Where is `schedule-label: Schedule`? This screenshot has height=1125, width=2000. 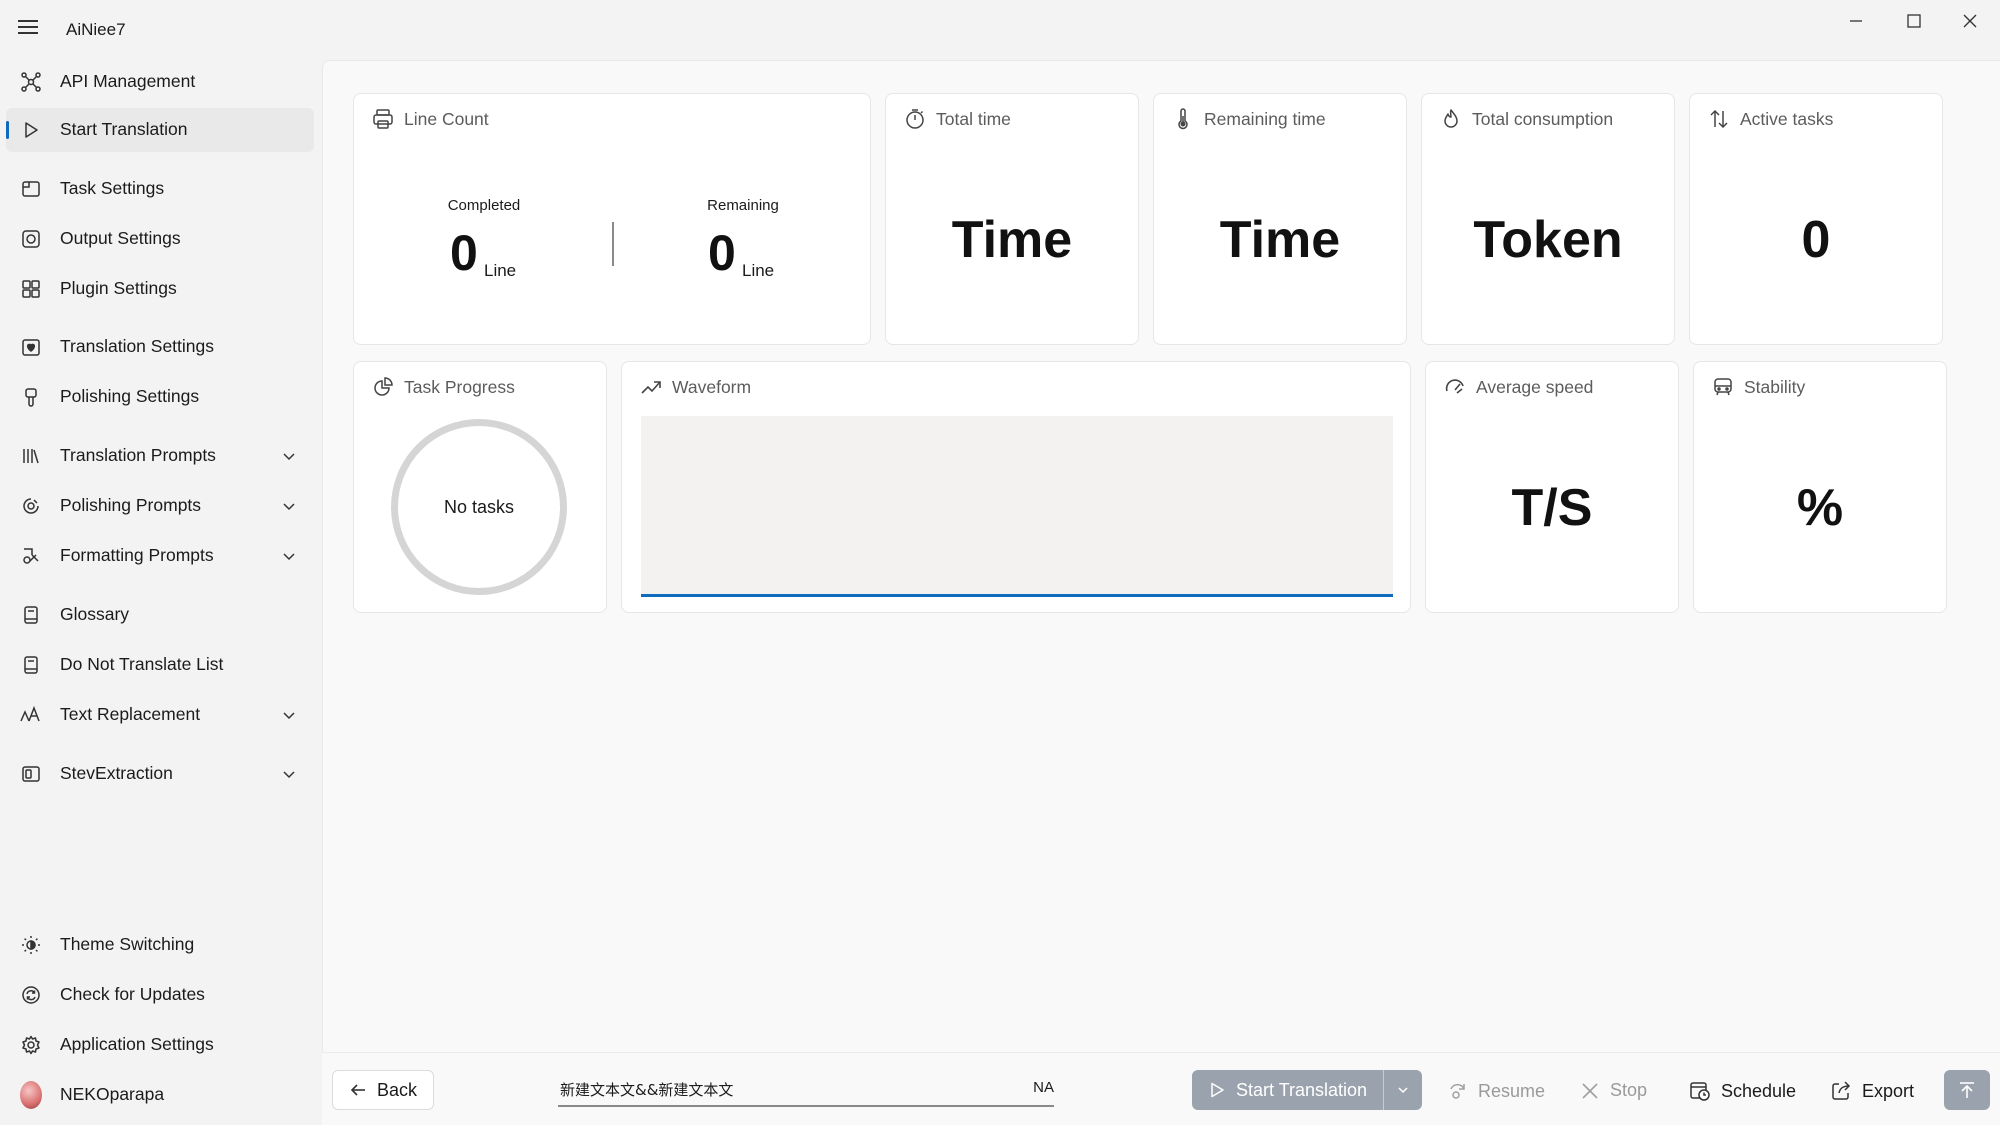
schedule-label: Schedule is located at coordinates (1759, 1090).